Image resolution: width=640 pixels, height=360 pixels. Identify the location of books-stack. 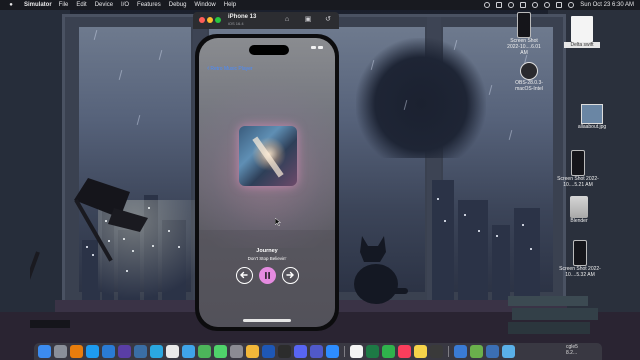
(553, 315).